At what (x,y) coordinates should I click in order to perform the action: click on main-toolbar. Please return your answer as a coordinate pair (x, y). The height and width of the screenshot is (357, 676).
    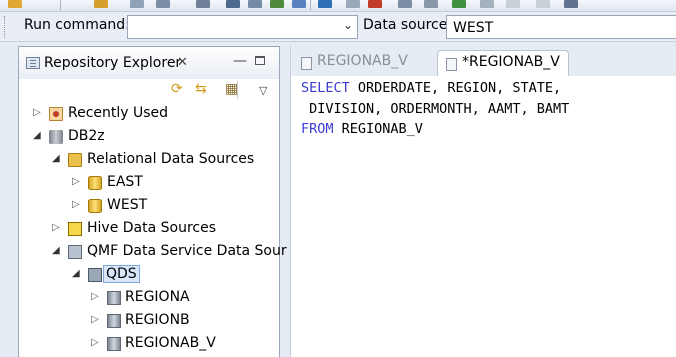
    Looking at the image, I should click on (338, 6).